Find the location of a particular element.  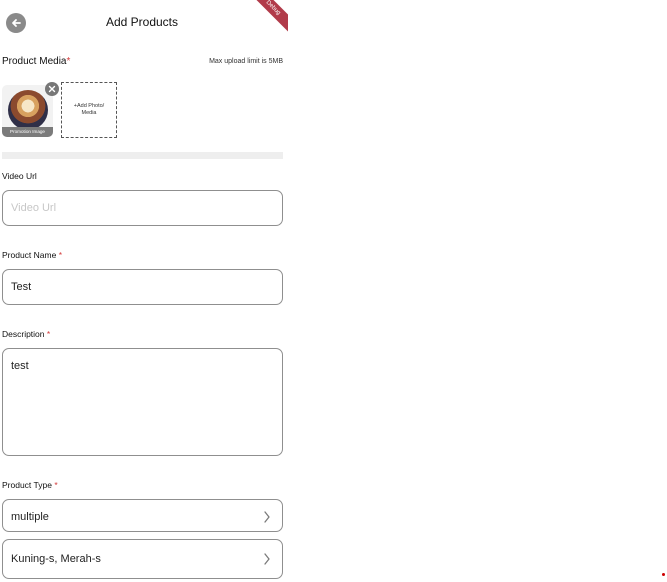

description-label: Description * is located at coordinates (26, 334).